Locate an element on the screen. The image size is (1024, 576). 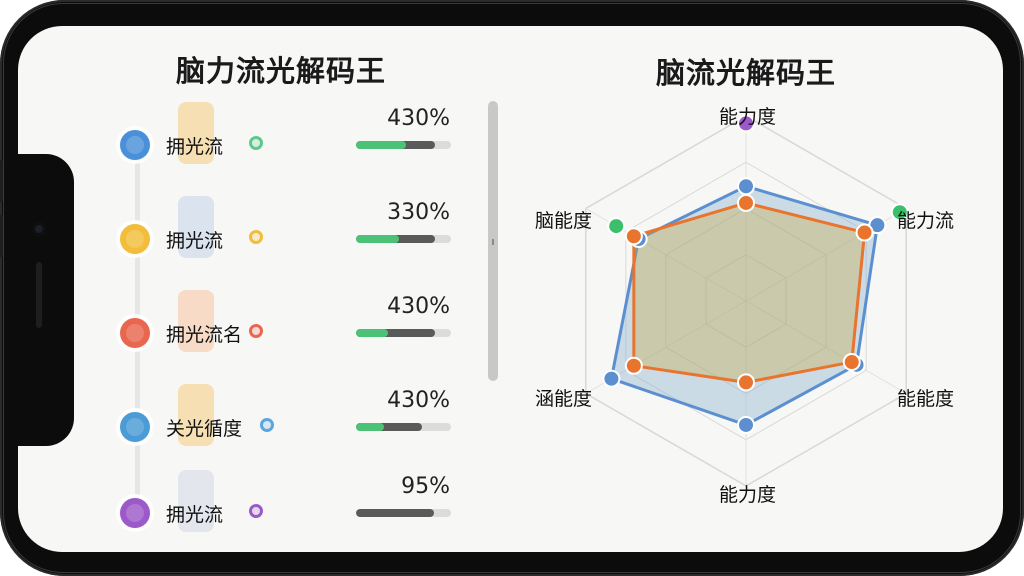
radar-marker-point is located at coordinates (616, 226).